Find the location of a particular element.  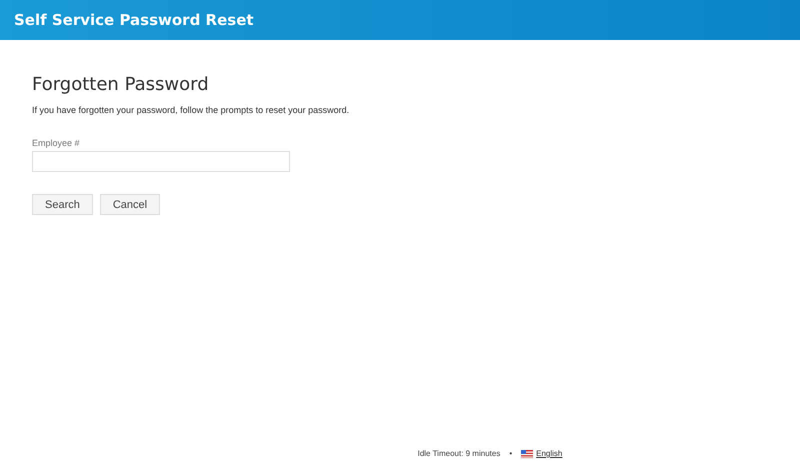

instructions-text: If you have forgotten your password, follow the prompts to reset your password. is located at coordinates (191, 110).